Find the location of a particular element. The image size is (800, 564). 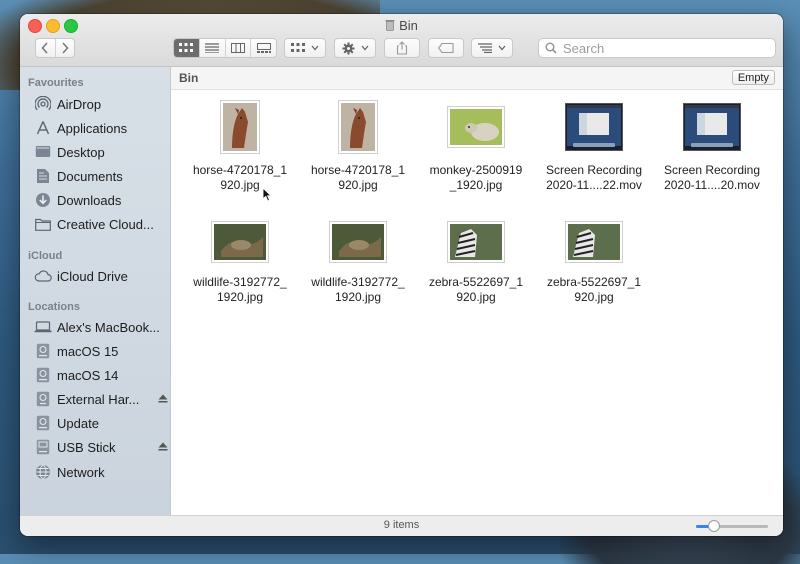

list-icon is located at coordinates (212, 48).